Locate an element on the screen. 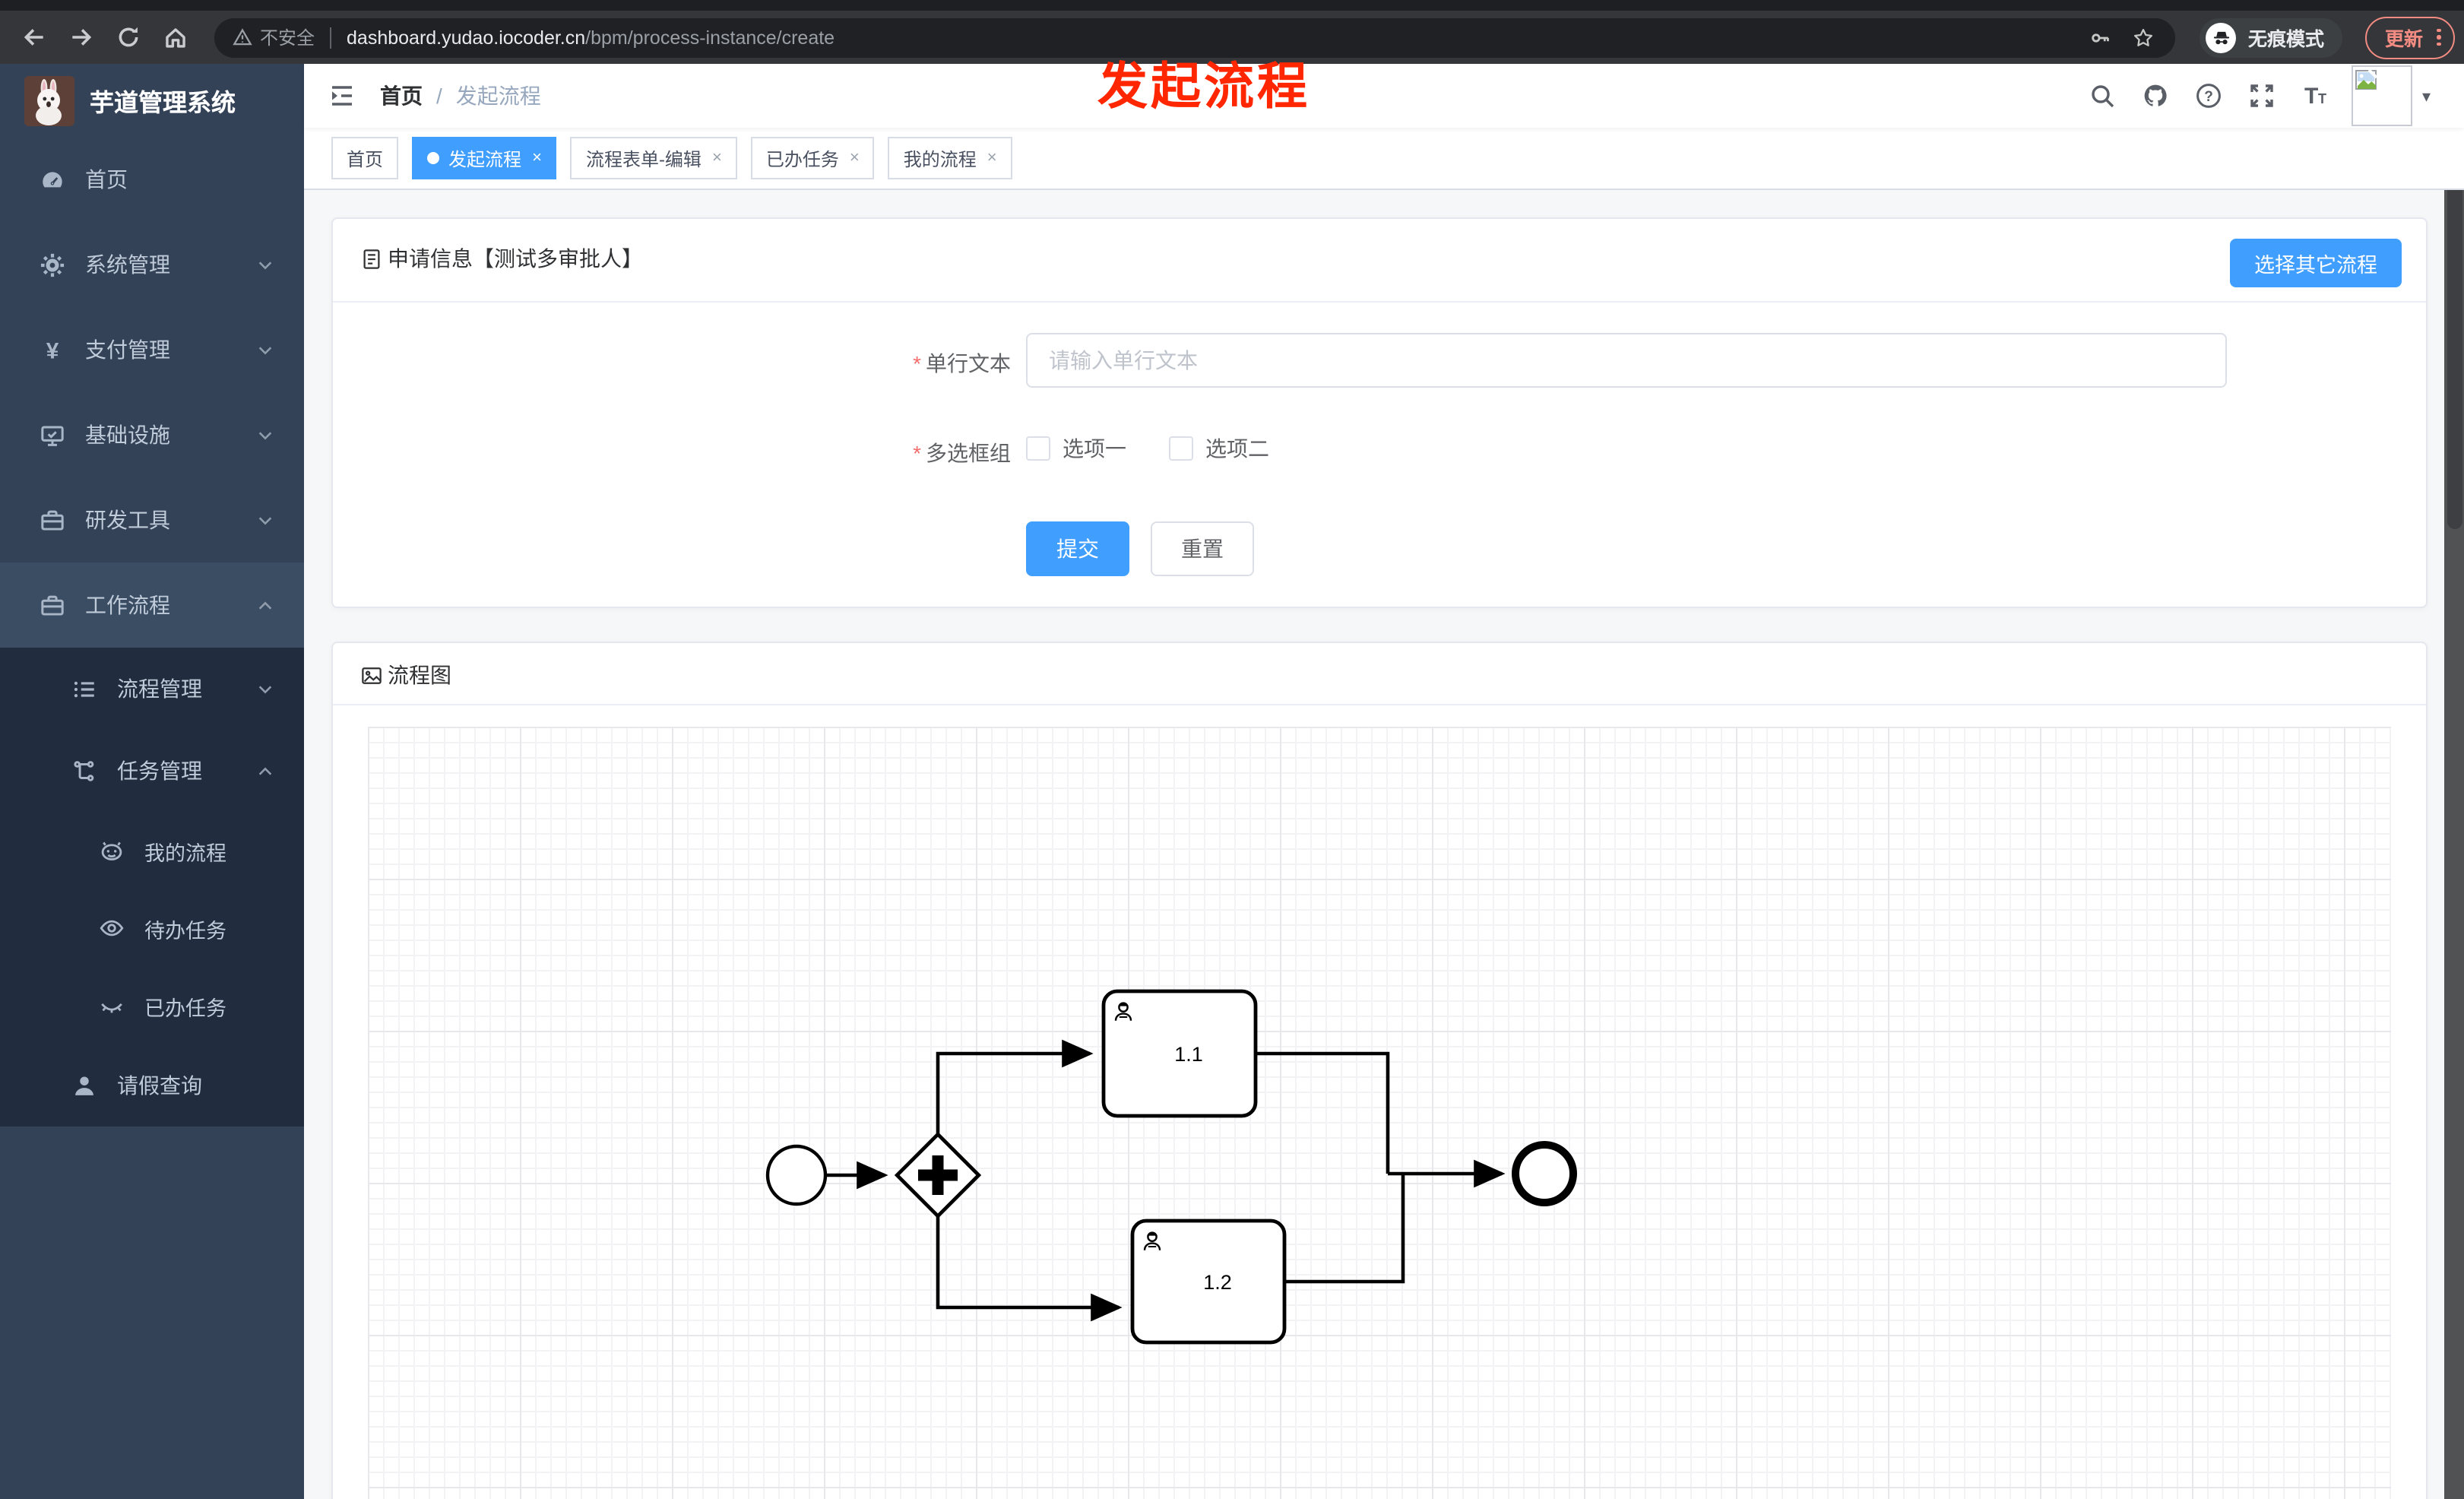 The width and height of the screenshot is (2464, 1499). broken-image-icon is located at coordinates (2367, 79).